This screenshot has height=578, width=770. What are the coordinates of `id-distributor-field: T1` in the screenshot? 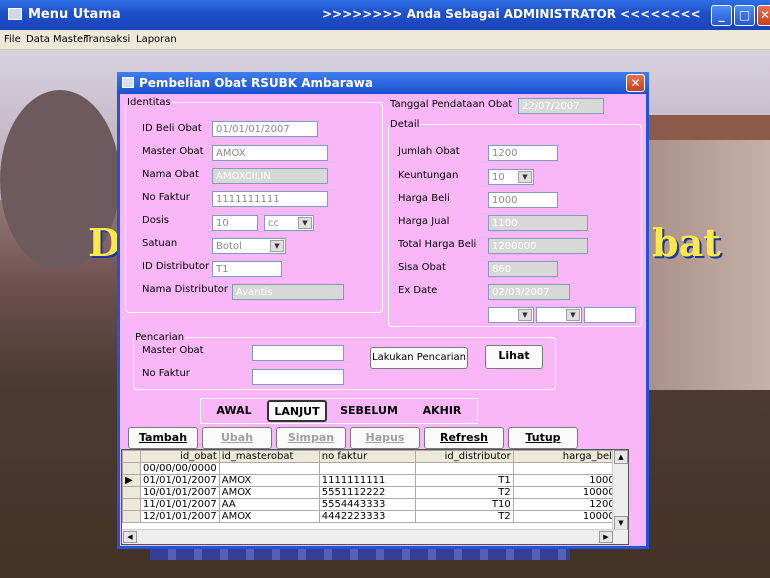 It's located at (247, 269).